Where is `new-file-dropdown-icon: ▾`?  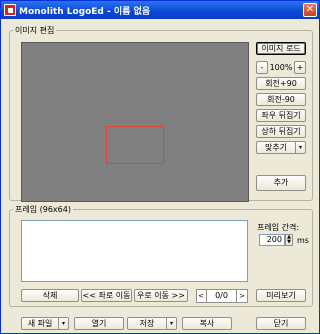
new-file-dropdown-icon: ▾ is located at coordinates (63, 323).